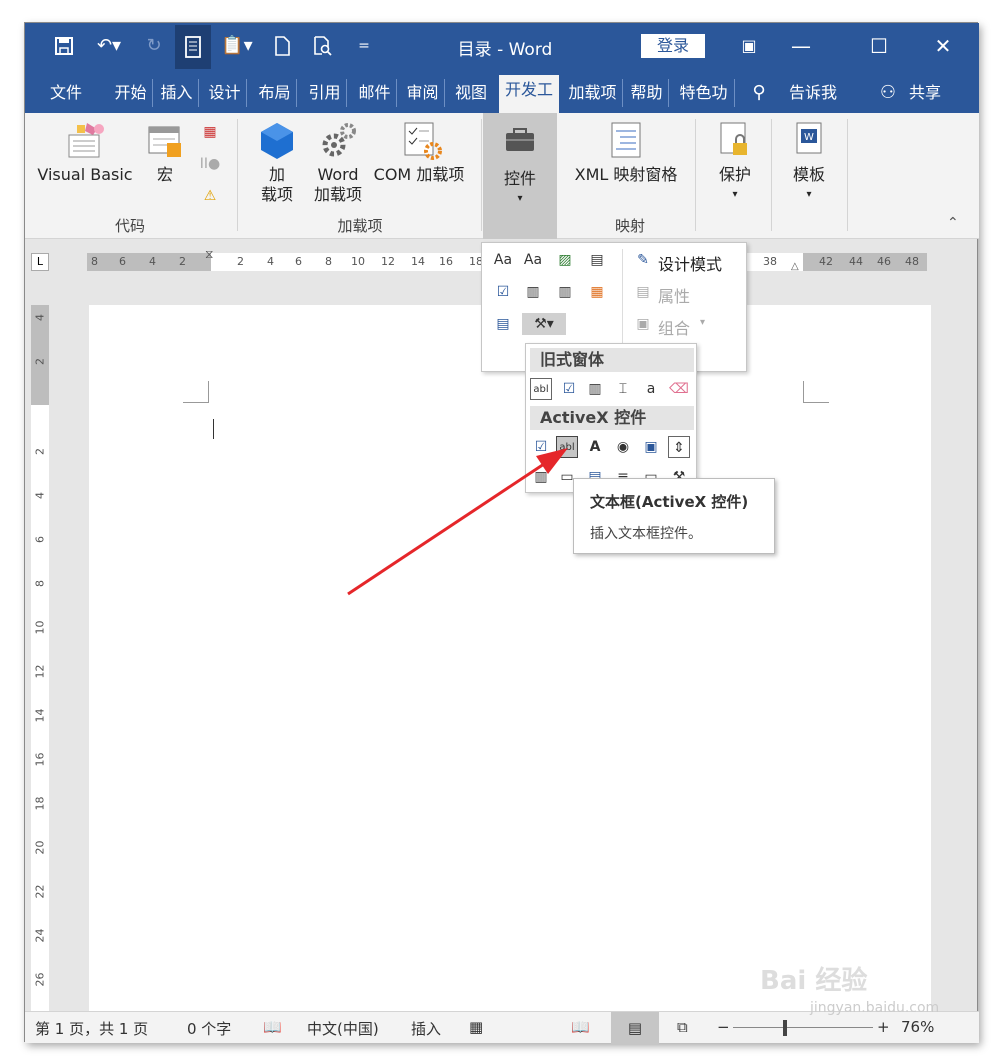 This screenshot has width=1000, height=1063. Describe the element at coordinates (338, 163) in the screenshot. I see `word-addins-button: Word 加载项` at that location.